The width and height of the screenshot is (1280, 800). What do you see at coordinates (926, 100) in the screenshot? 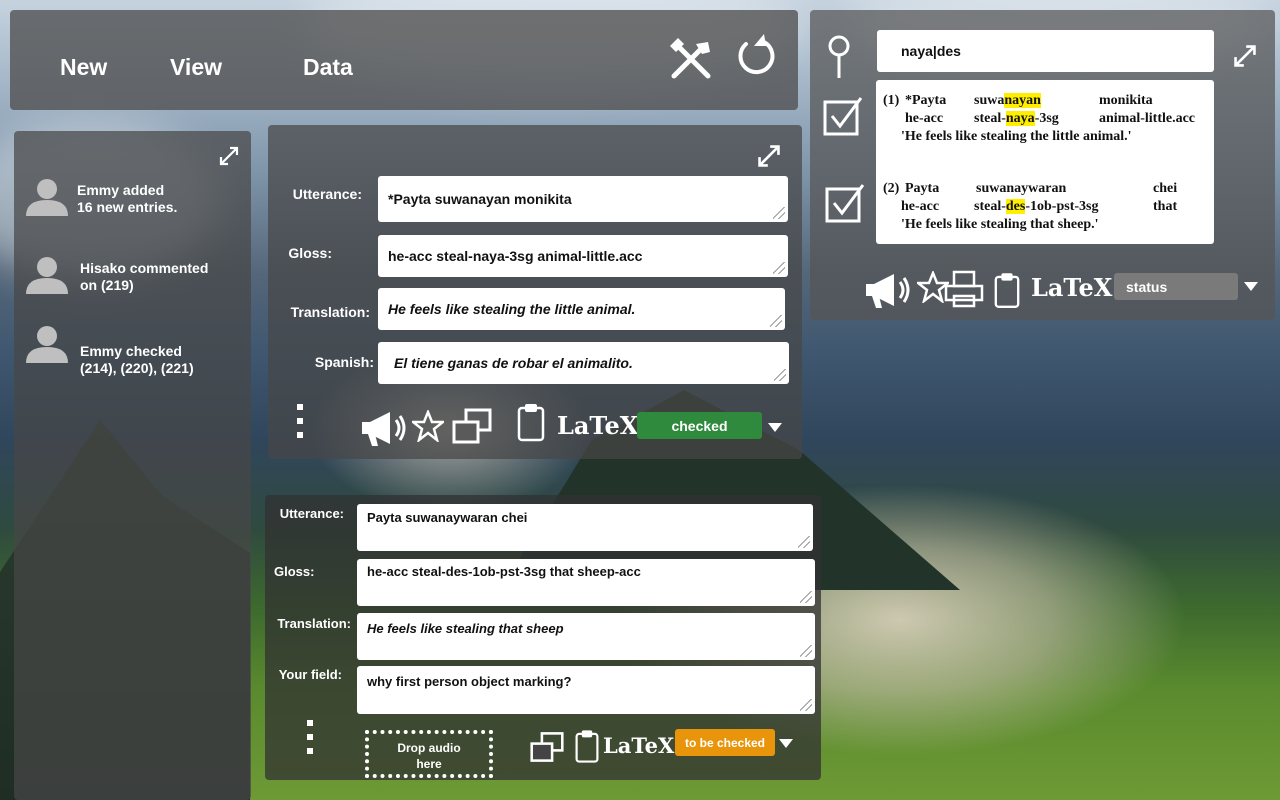
I see `example-word: *Payta` at bounding box center [926, 100].